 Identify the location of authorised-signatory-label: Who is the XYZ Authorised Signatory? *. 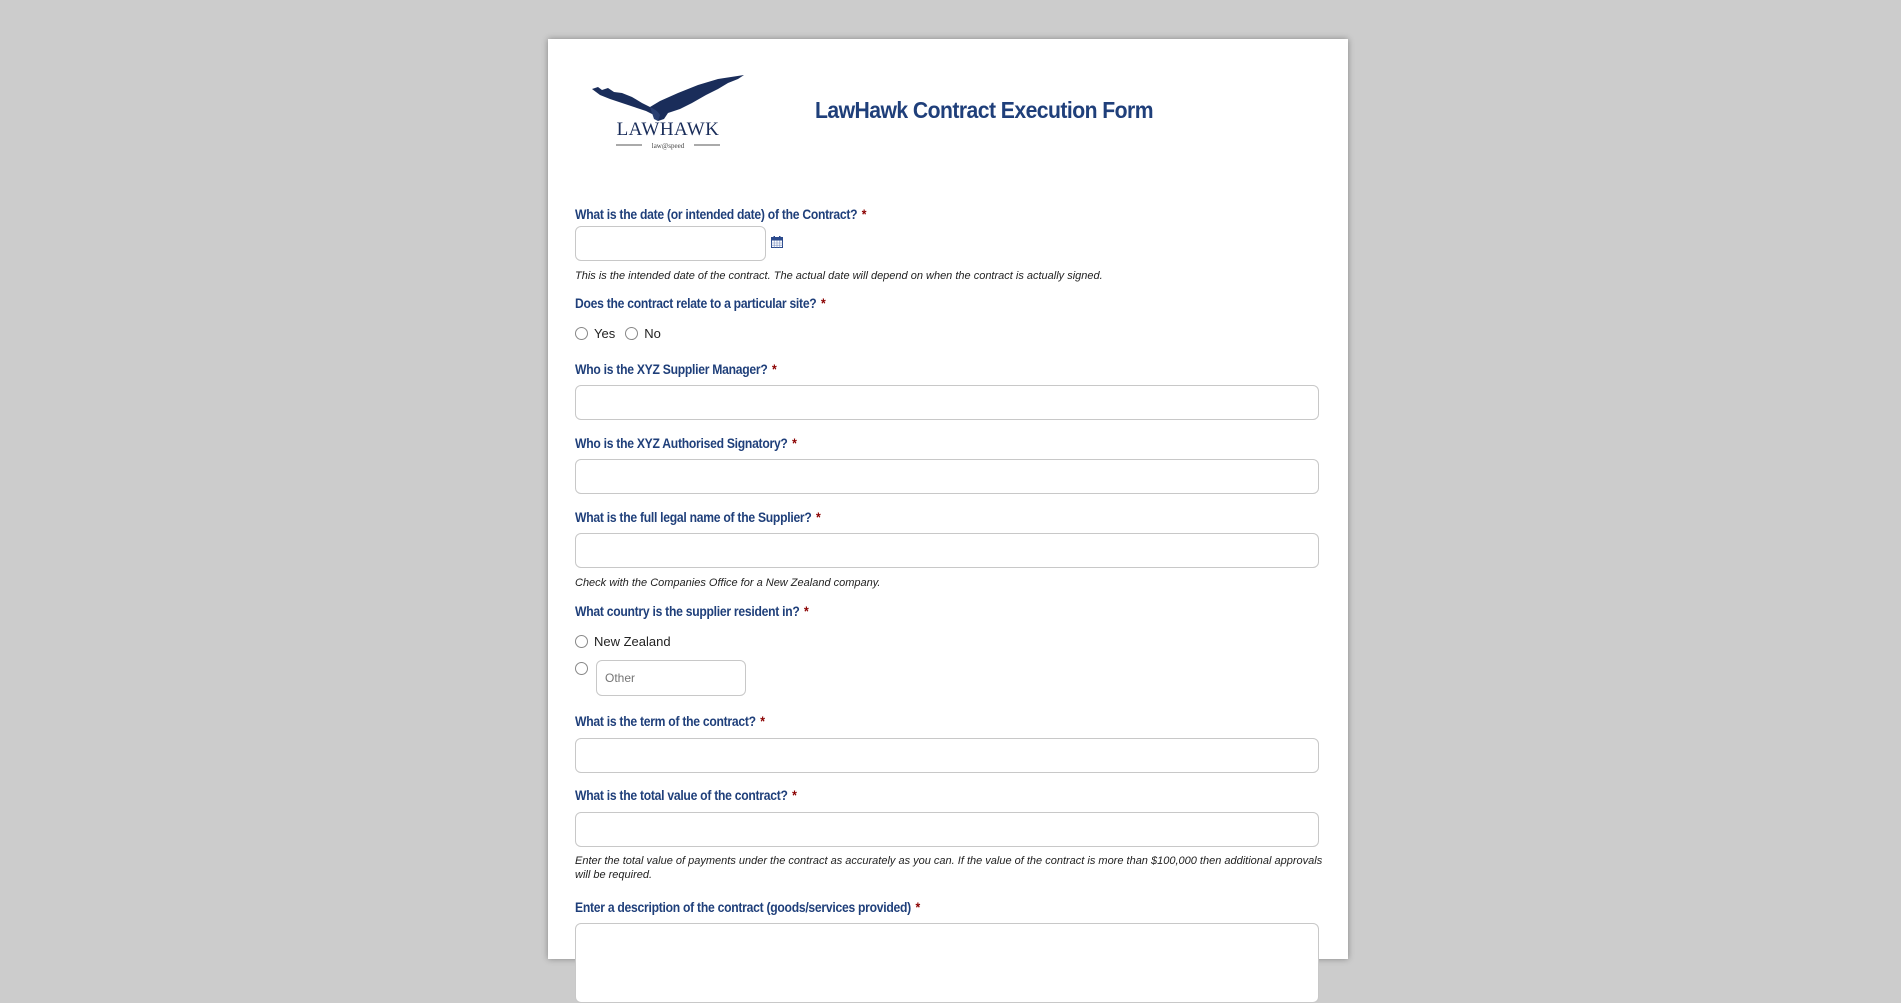
(686, 443).